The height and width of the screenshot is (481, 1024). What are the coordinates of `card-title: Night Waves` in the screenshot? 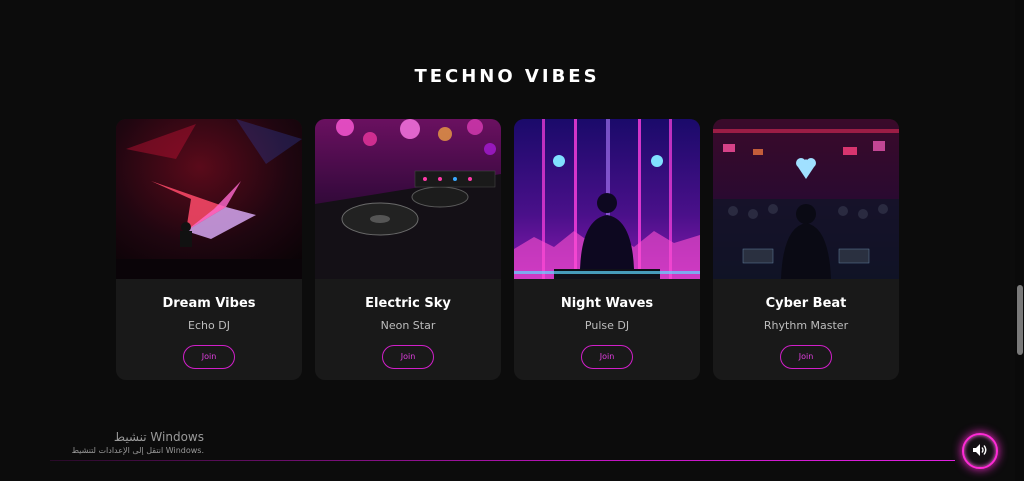 It's located at (607, 303).